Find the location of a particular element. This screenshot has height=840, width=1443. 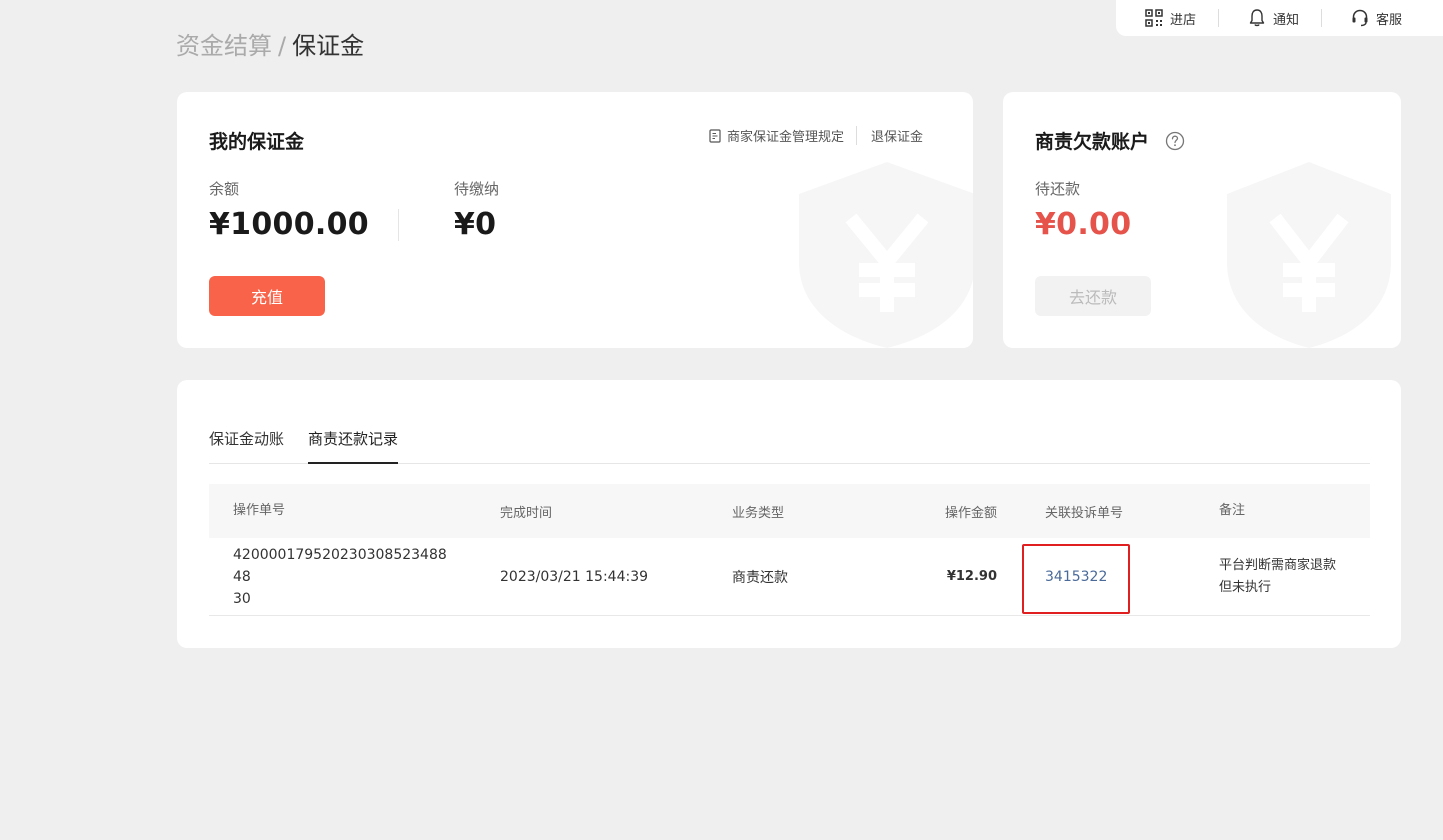

divider is located at coordinates (398, 225).